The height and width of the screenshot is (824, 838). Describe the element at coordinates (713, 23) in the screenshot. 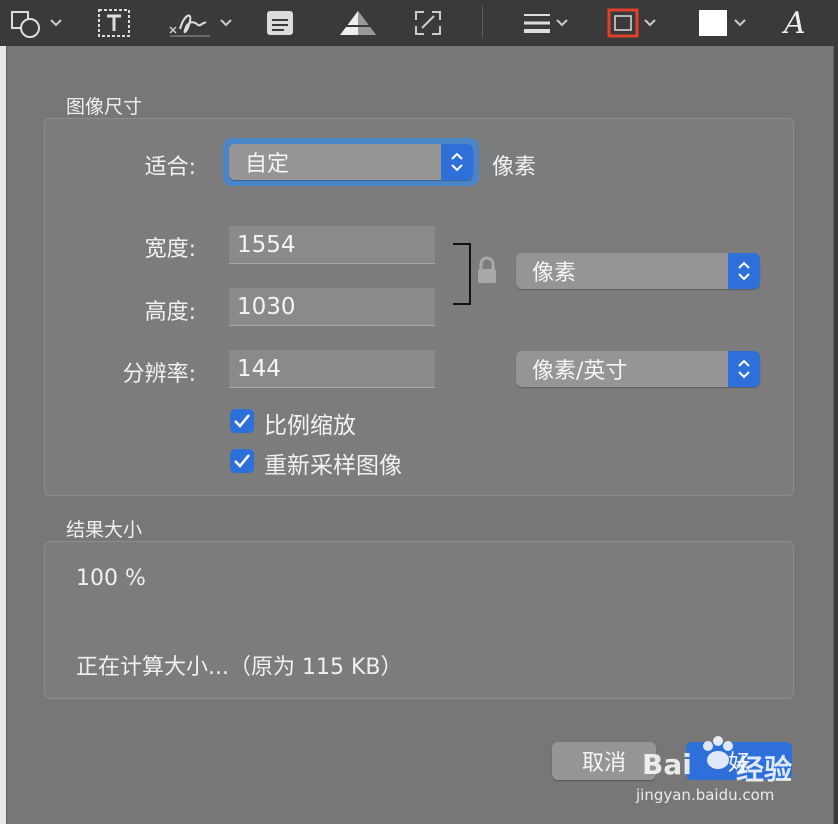

I see `fill-color-icon` at that location.